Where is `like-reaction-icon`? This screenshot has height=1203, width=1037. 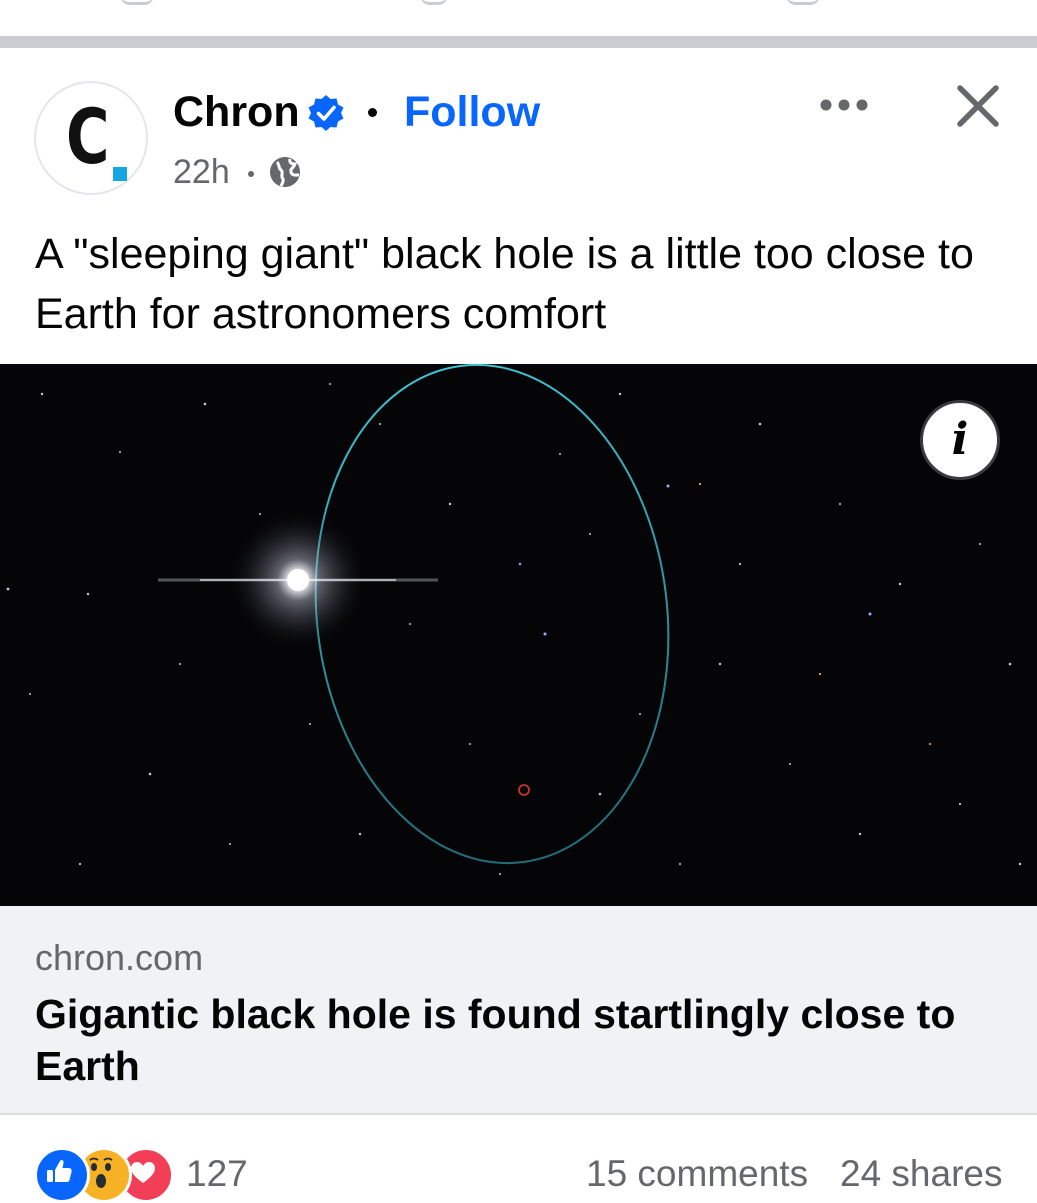 like-reaction-icon is located at coordinates (62, 1175).